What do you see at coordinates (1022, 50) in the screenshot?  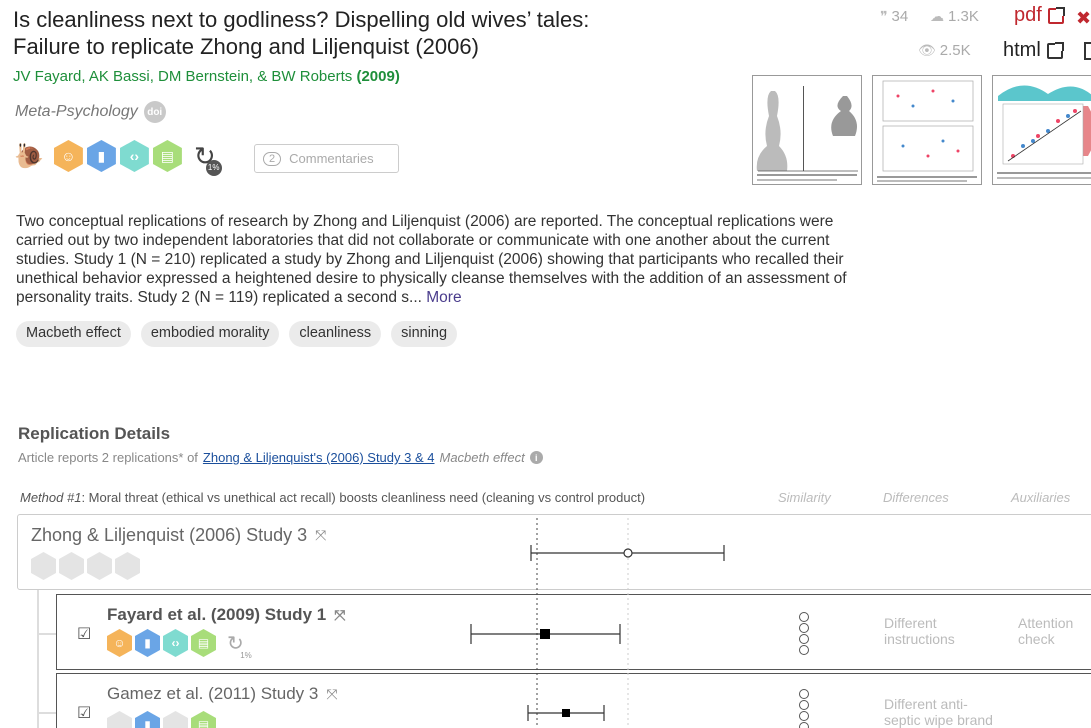 I see `html-label: html` at bounding box center [1022, 50].